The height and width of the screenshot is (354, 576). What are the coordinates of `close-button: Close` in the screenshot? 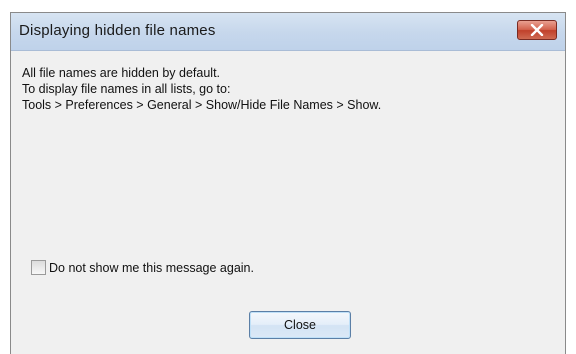 It's located at (300, 325).